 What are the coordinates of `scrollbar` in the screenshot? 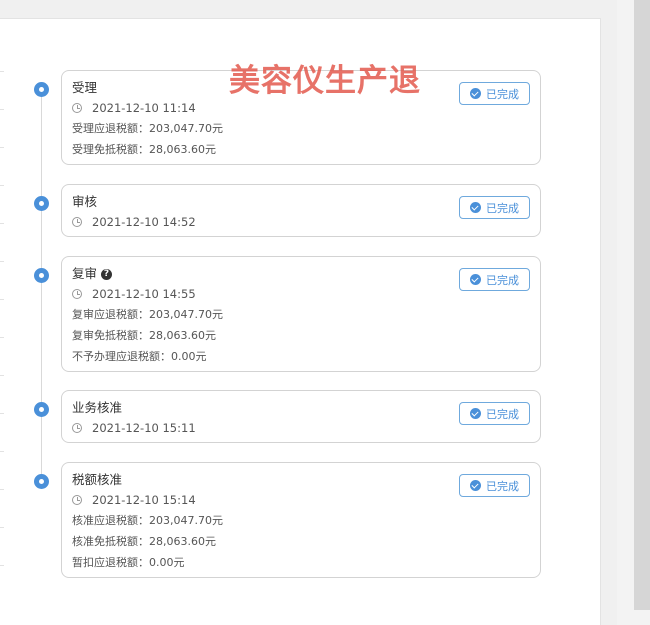 It's located at (633, 312).